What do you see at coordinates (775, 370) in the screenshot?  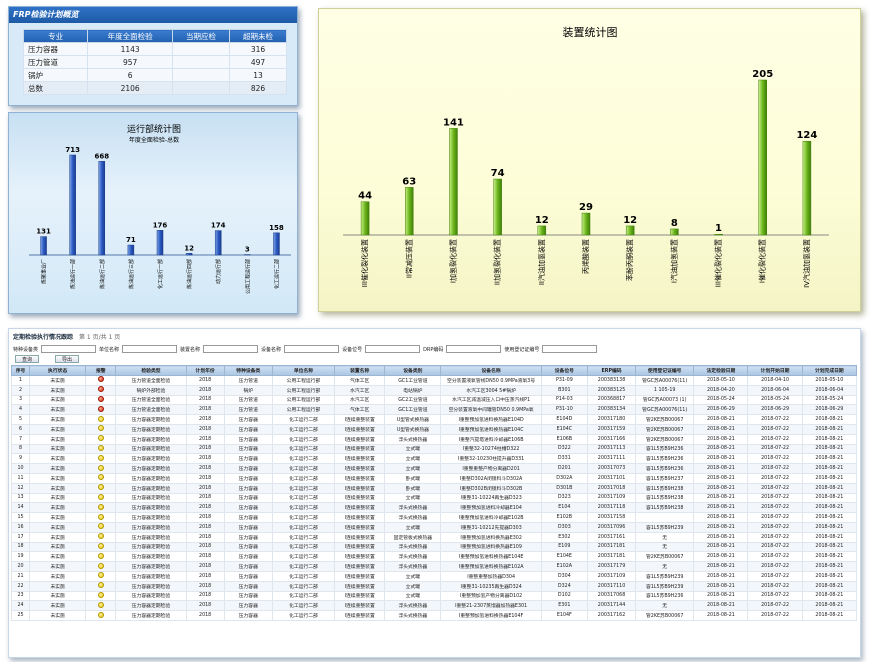 I see `column-header: 计划开始日期` at bounding box center [775, 370].